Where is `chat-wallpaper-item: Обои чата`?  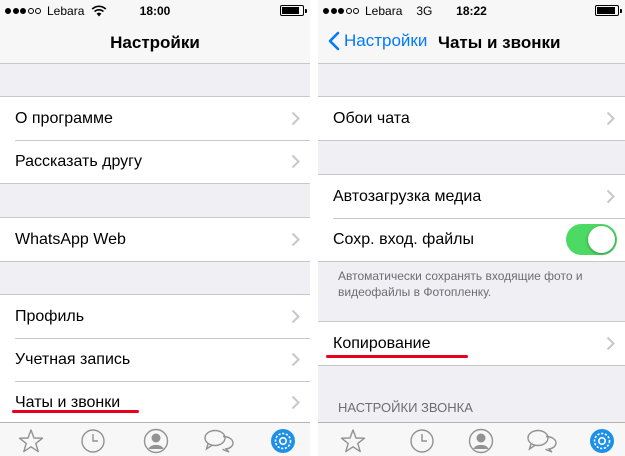 chat-wallpaper-item: Обои чата is located at coordinates (471, 118).